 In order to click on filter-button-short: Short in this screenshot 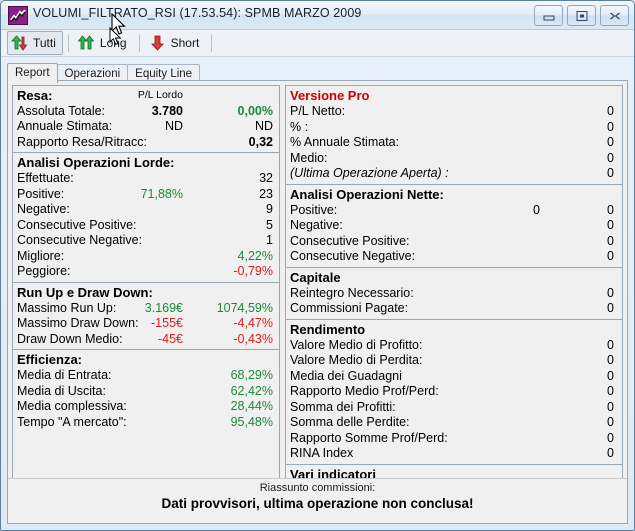, I will do `click(176, 43)`.